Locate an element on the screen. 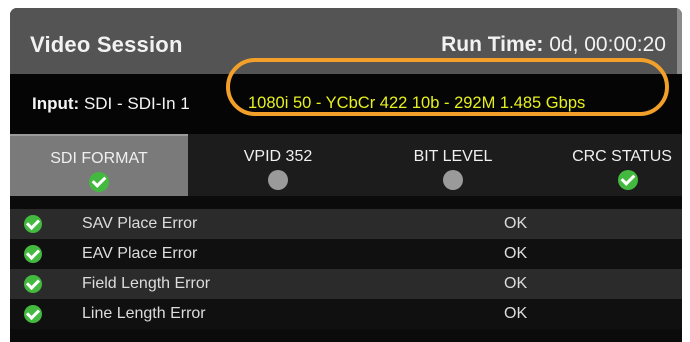 This screenshot has width=690, height=342. input-source: Input: SDI - SDI-In 1 is located at coordinates (136, 104).